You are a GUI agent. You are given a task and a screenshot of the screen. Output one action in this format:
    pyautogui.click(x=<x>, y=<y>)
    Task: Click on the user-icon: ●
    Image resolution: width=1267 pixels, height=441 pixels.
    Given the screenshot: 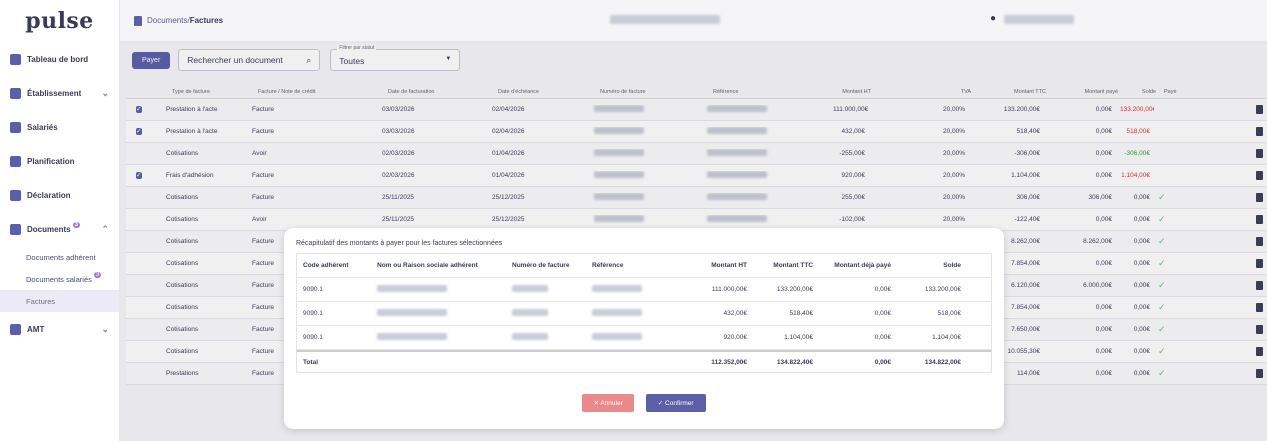 What is the action you would take?
    pyautogui.click(x=993, y=18)
    